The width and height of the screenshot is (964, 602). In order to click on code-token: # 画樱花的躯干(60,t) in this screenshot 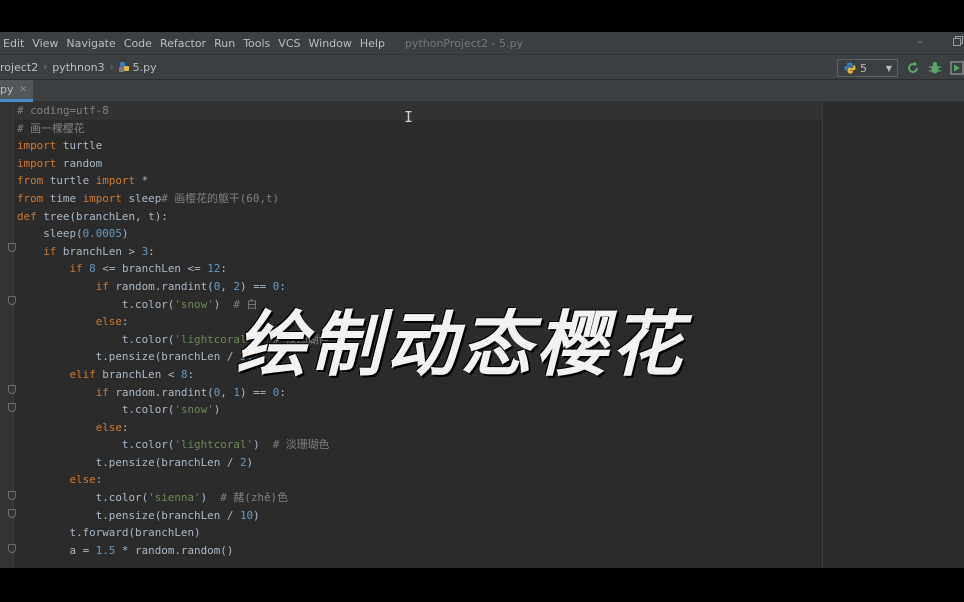, I will do `click(220, 198)`.